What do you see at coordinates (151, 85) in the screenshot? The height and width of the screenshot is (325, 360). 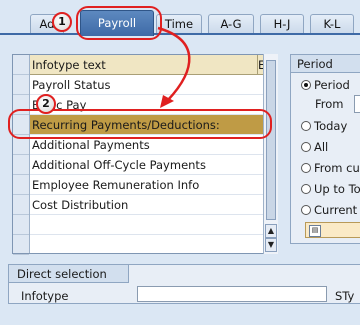 I see `table-row: Payroll Status ✔` at bounding box center [151, 85].